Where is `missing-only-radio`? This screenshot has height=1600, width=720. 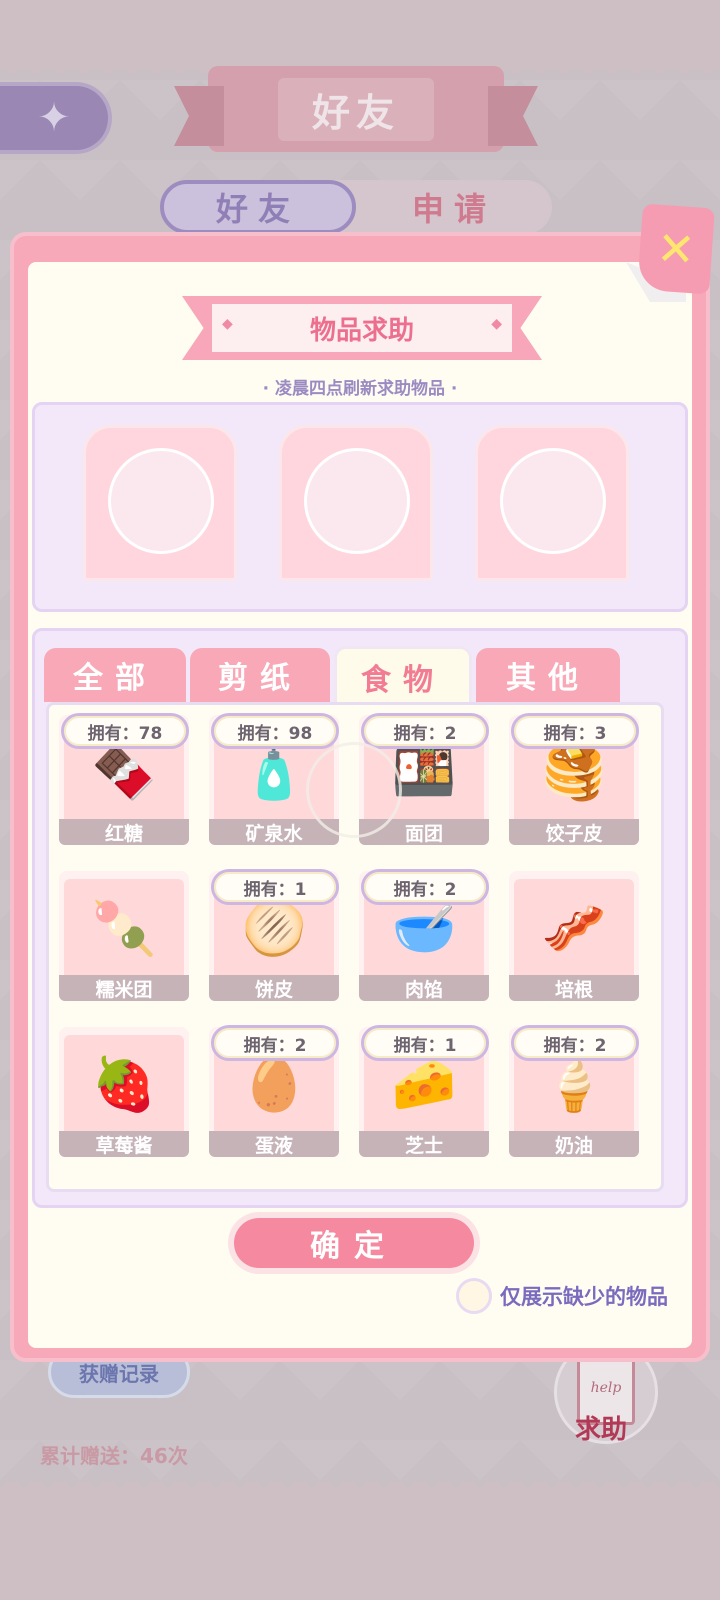
missing-only-radio is located at coordinates (474, 1296).